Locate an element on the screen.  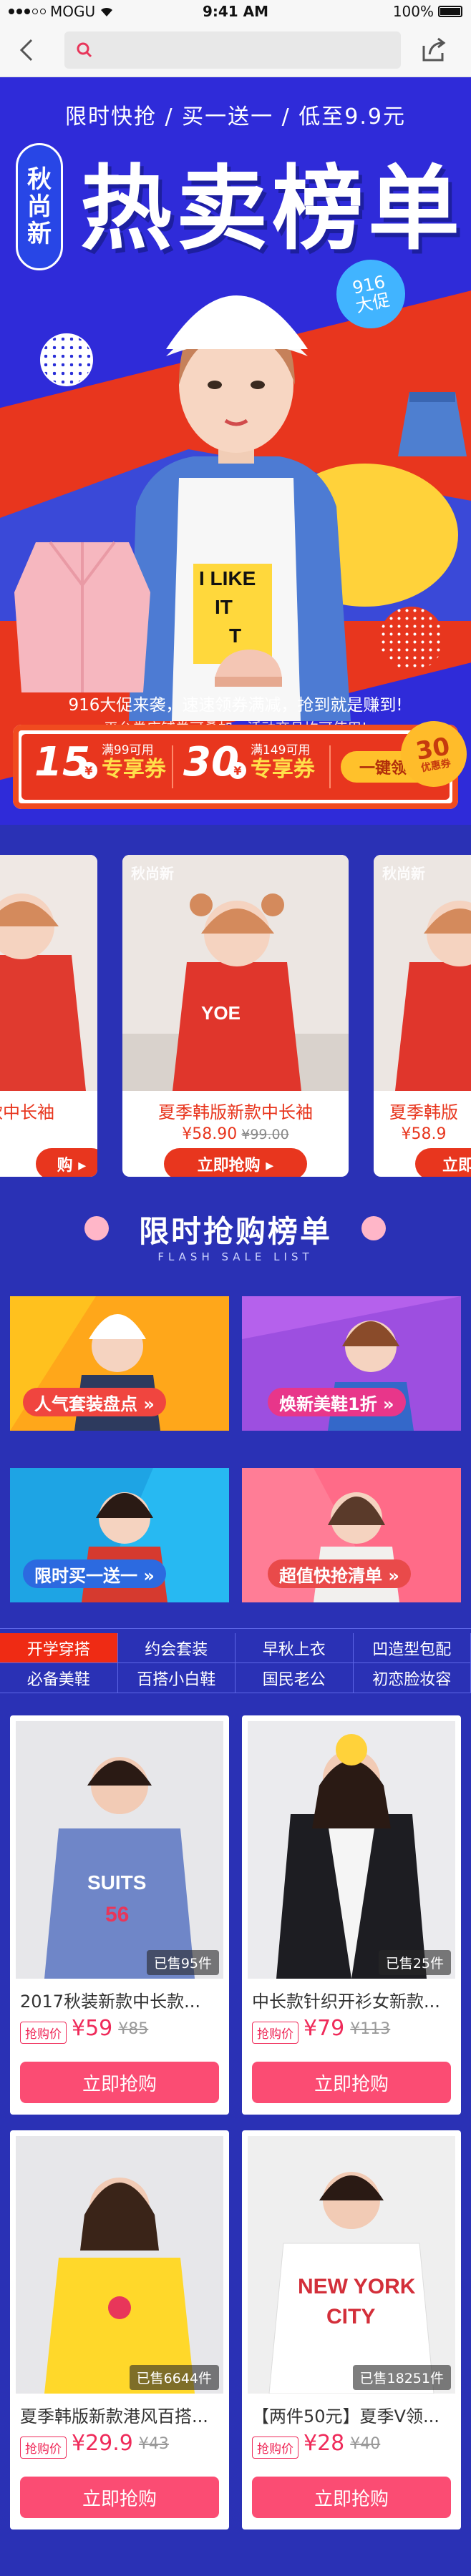
share-icon is located at coordinates (433, 50).